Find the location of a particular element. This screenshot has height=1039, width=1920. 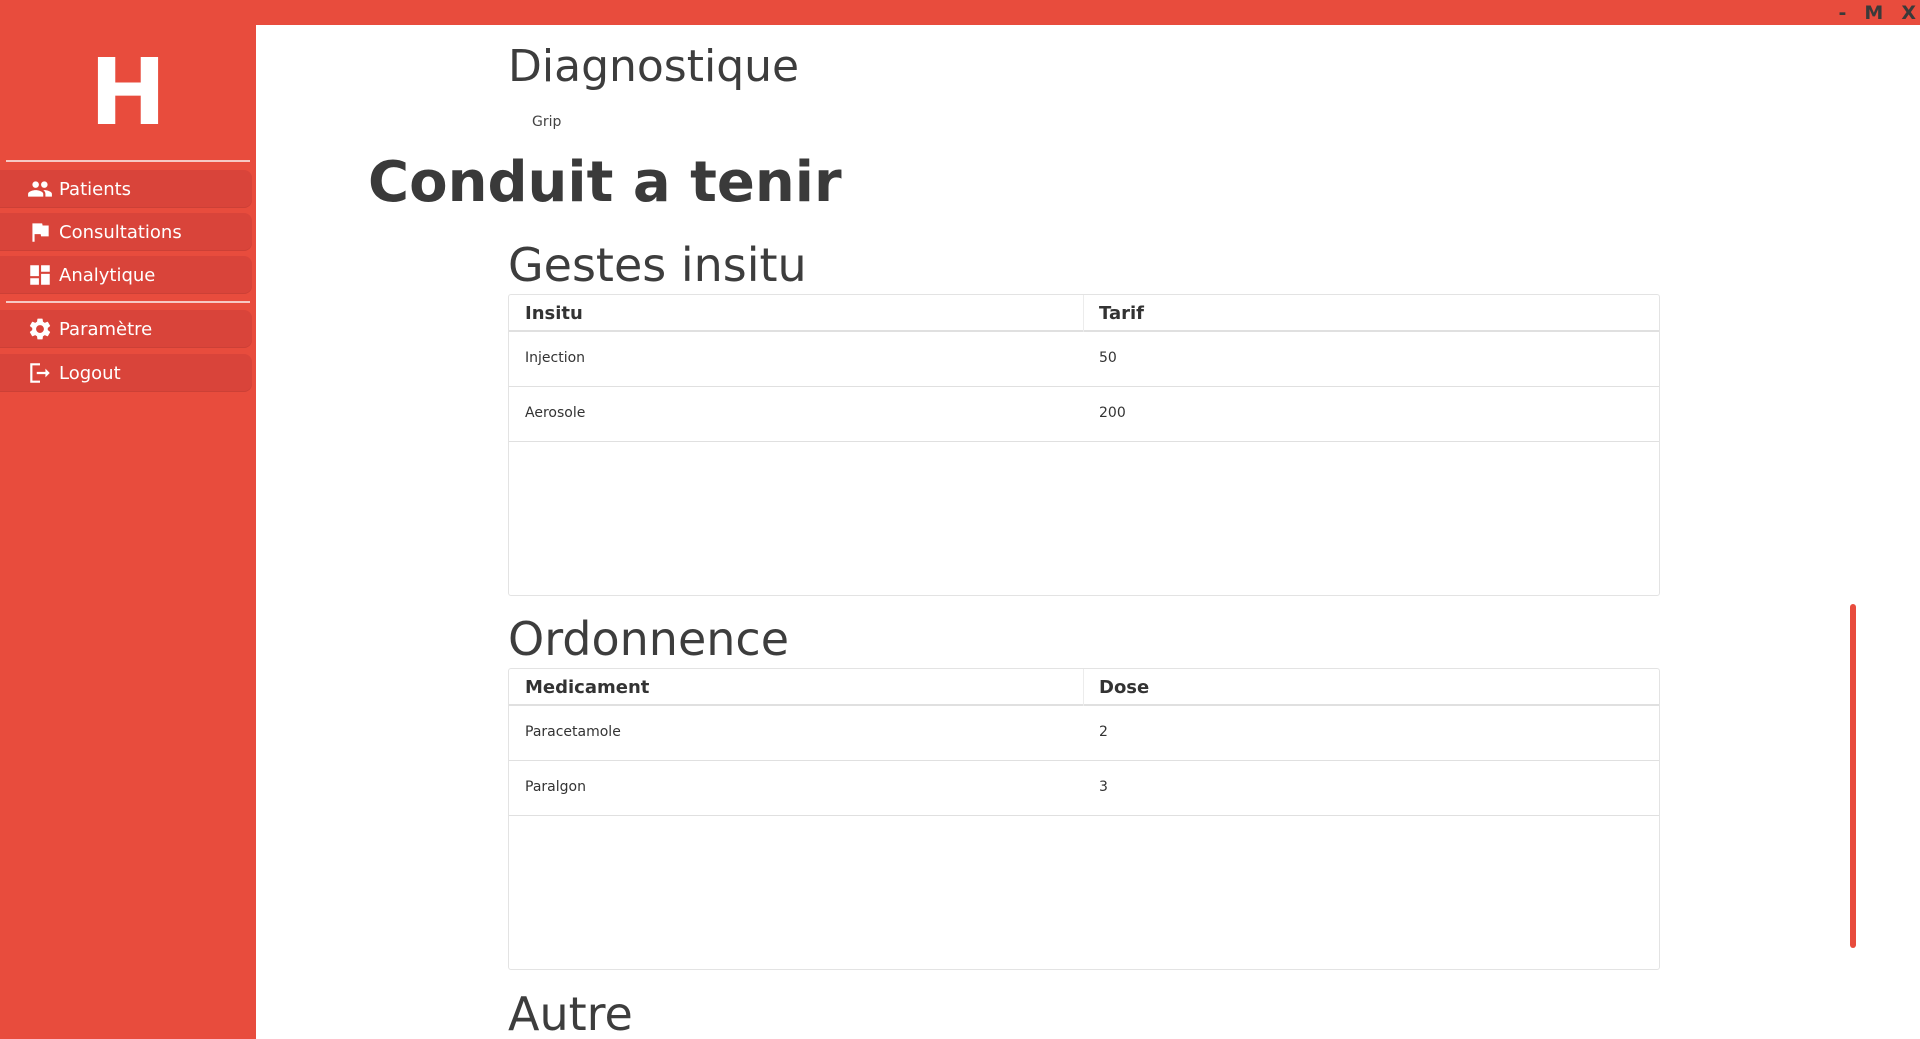

table-cell: Aerosole is located at coordinates (555, 413).